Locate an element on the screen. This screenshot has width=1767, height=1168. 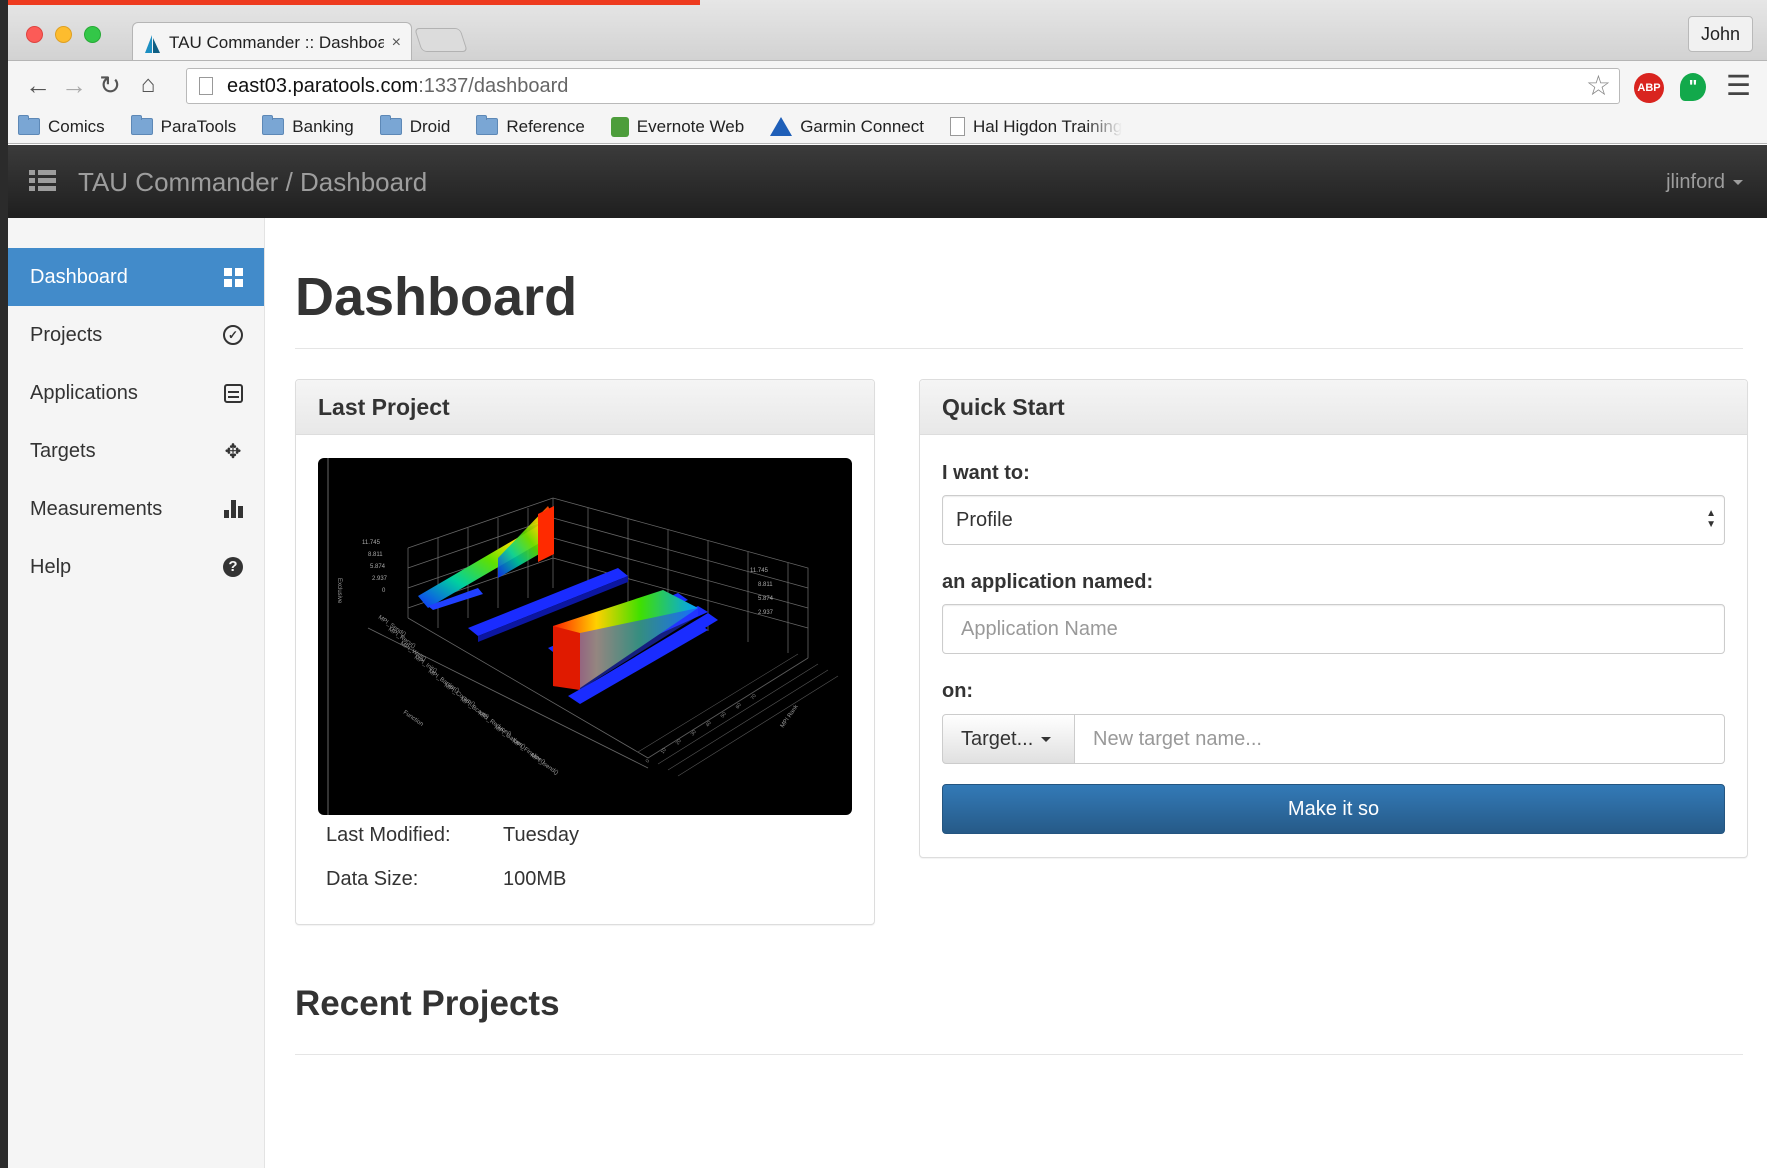
user-menu: jlinford is located at coordinates (1704, 182).